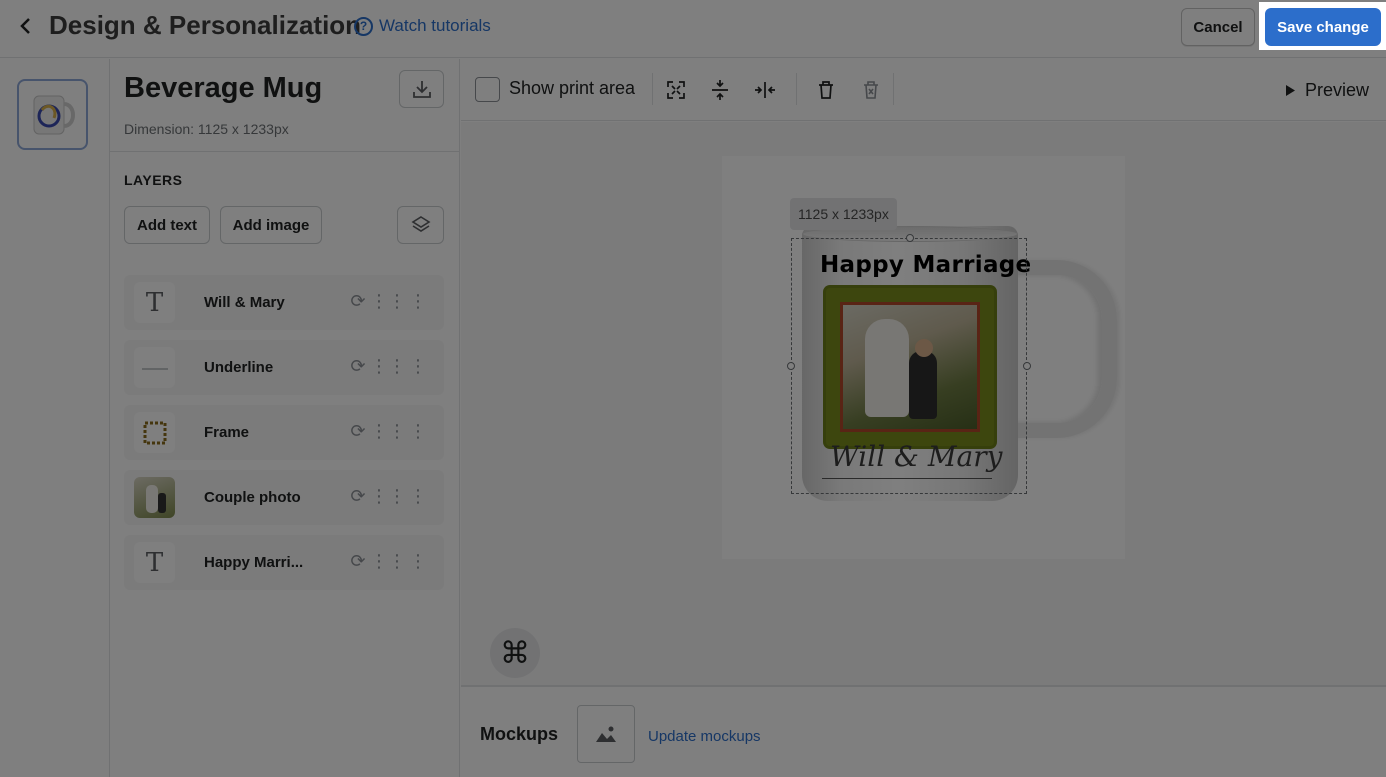 This screenshot has width=1386, height=777. Describe the element at coordinates (271, 225) in the screenshot. I see `add-image-button: Add image` at that location.